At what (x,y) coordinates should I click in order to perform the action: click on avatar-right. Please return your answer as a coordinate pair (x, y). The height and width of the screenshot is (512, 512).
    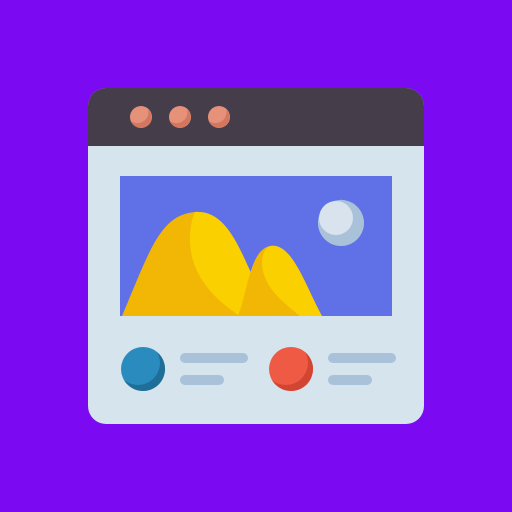
    Looking at the image, I should click on (291, 369).